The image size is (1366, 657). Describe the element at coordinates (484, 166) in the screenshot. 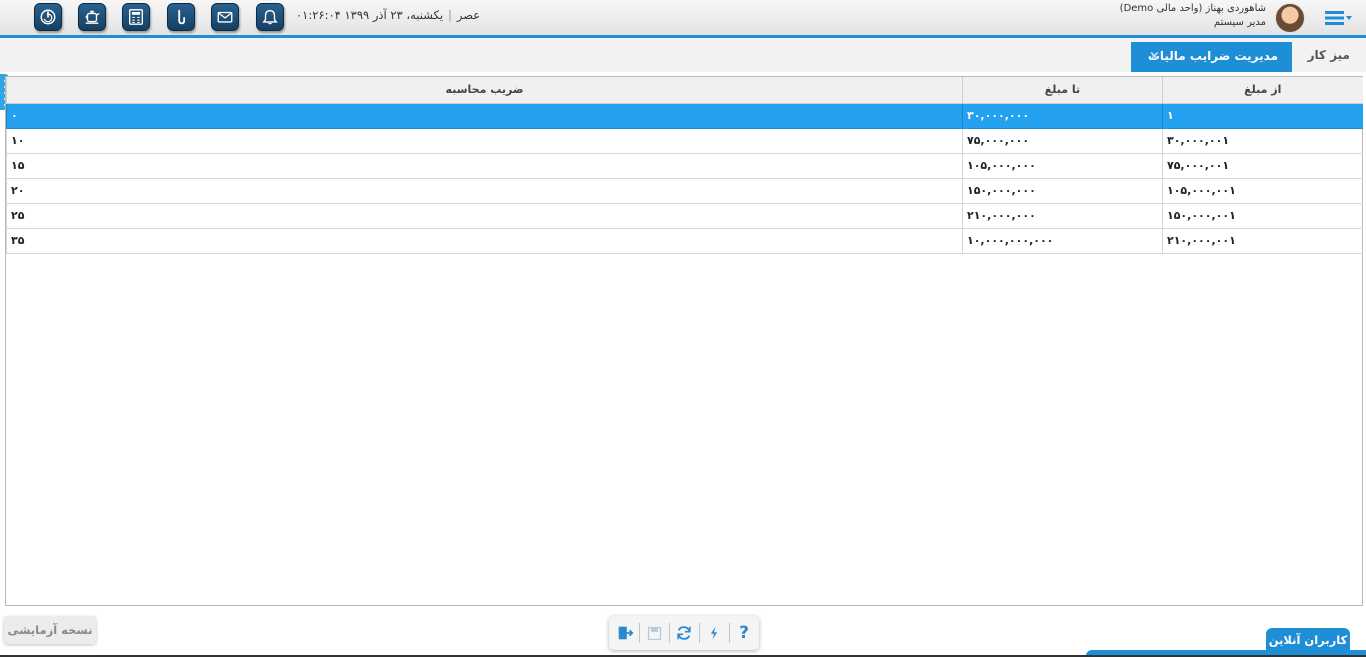

I see `cell-rate: ۱۵` at that location.